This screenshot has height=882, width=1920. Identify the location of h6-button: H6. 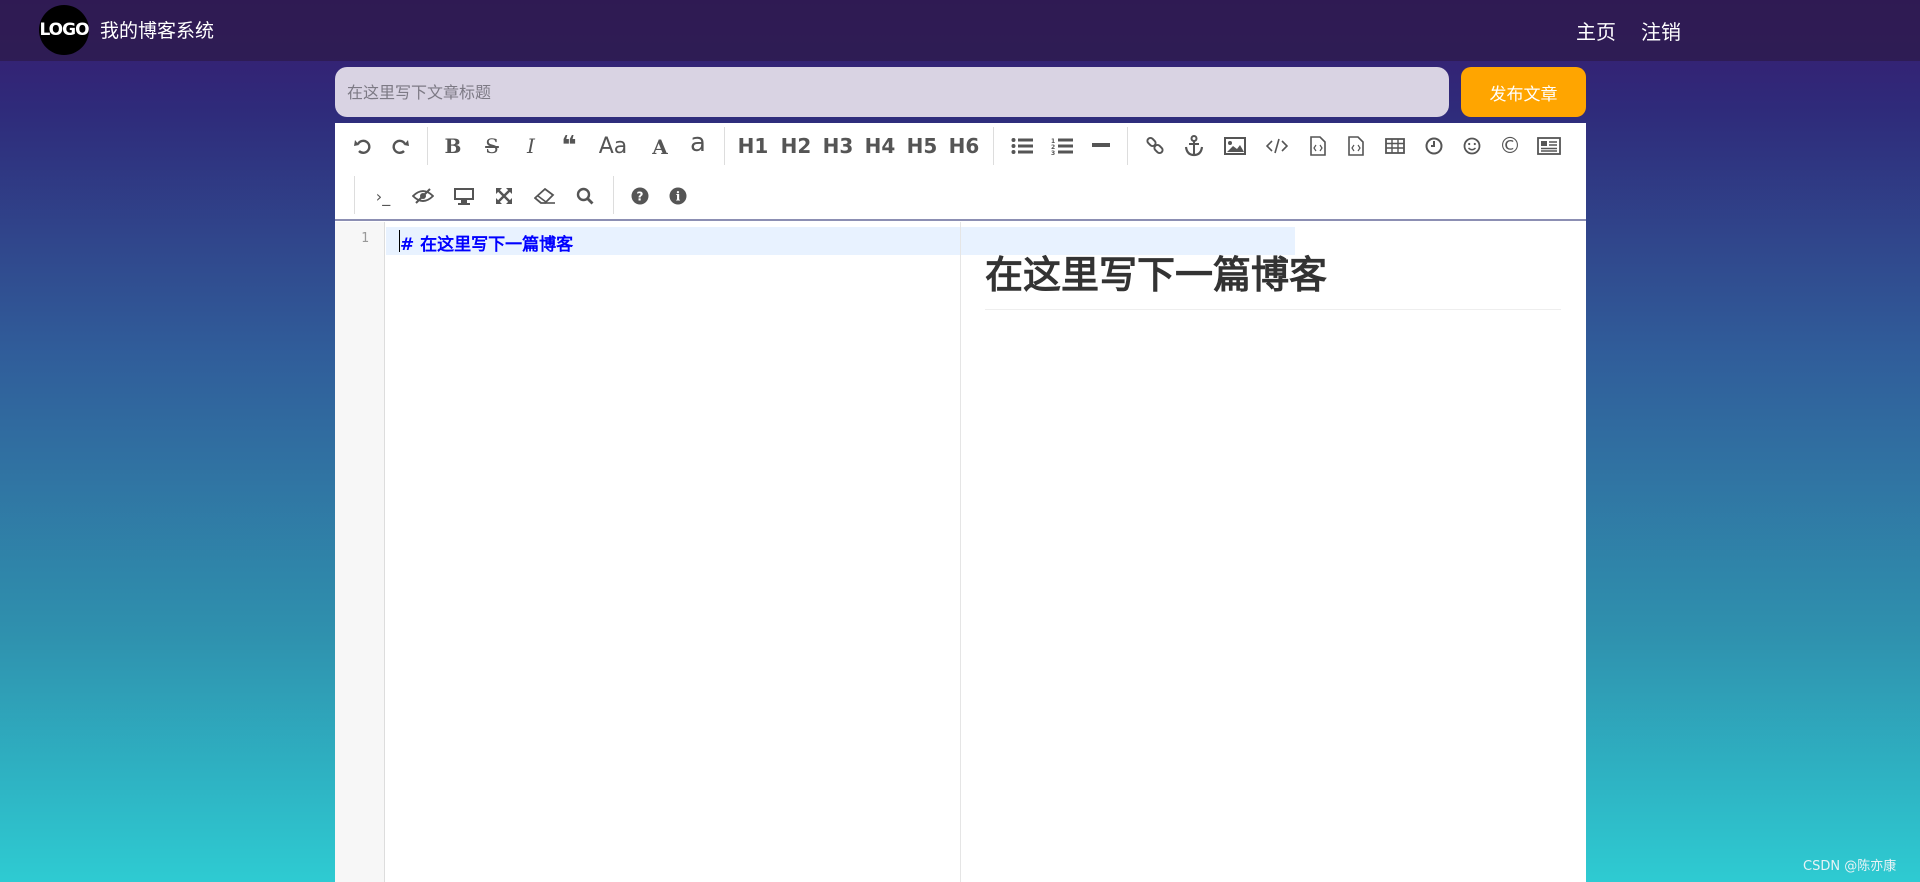
(964, 146).